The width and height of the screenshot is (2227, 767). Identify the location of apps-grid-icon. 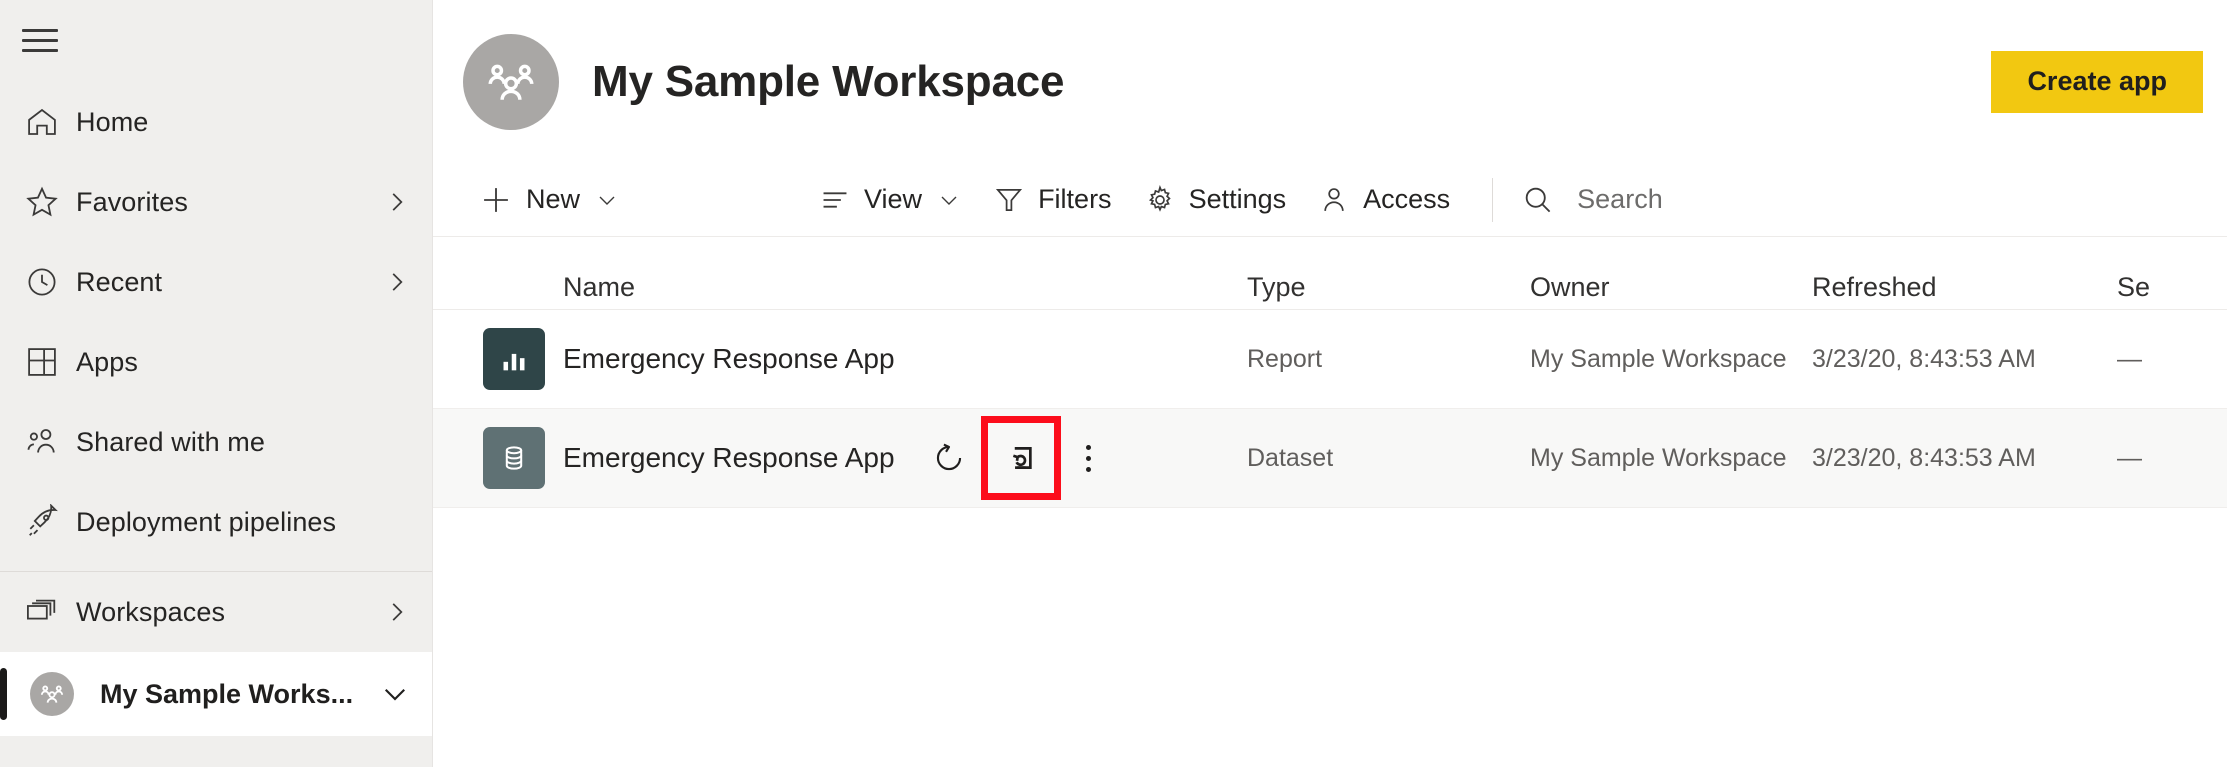
(50, 362).